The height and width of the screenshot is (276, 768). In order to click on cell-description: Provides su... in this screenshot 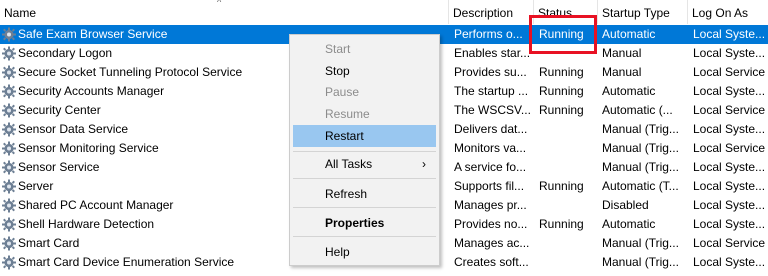, I will do `click(490, 72)`.